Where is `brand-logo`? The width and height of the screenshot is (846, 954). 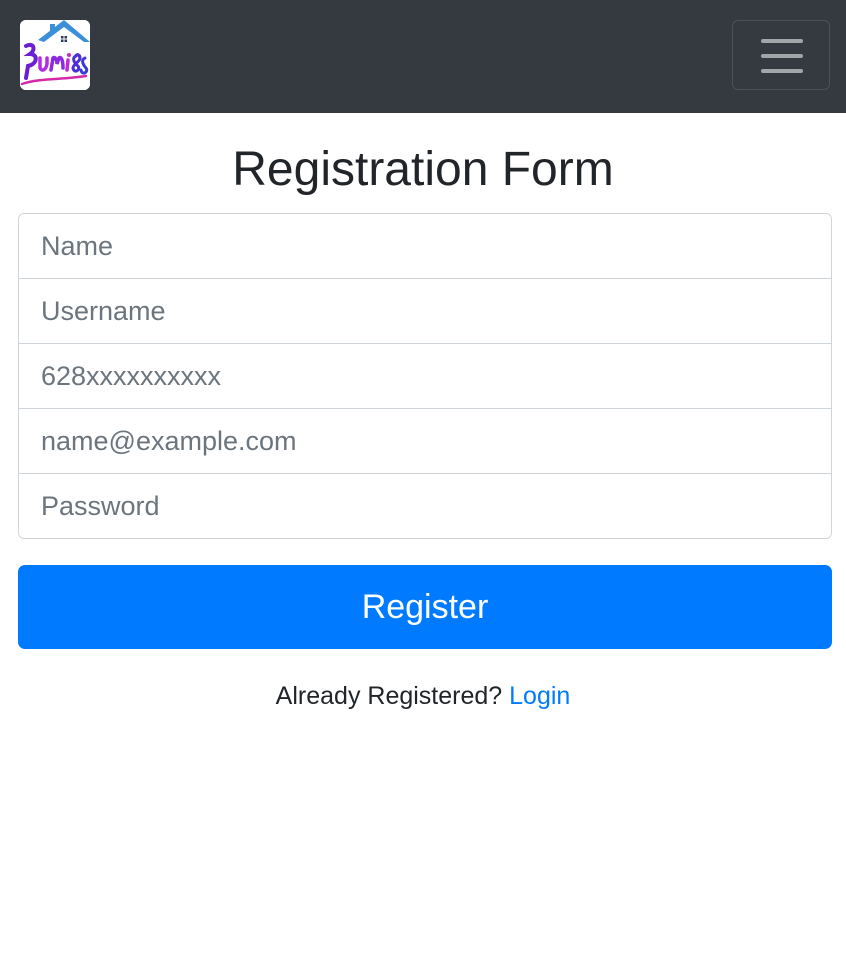
brand-logo is located at coordinates (55, 55).